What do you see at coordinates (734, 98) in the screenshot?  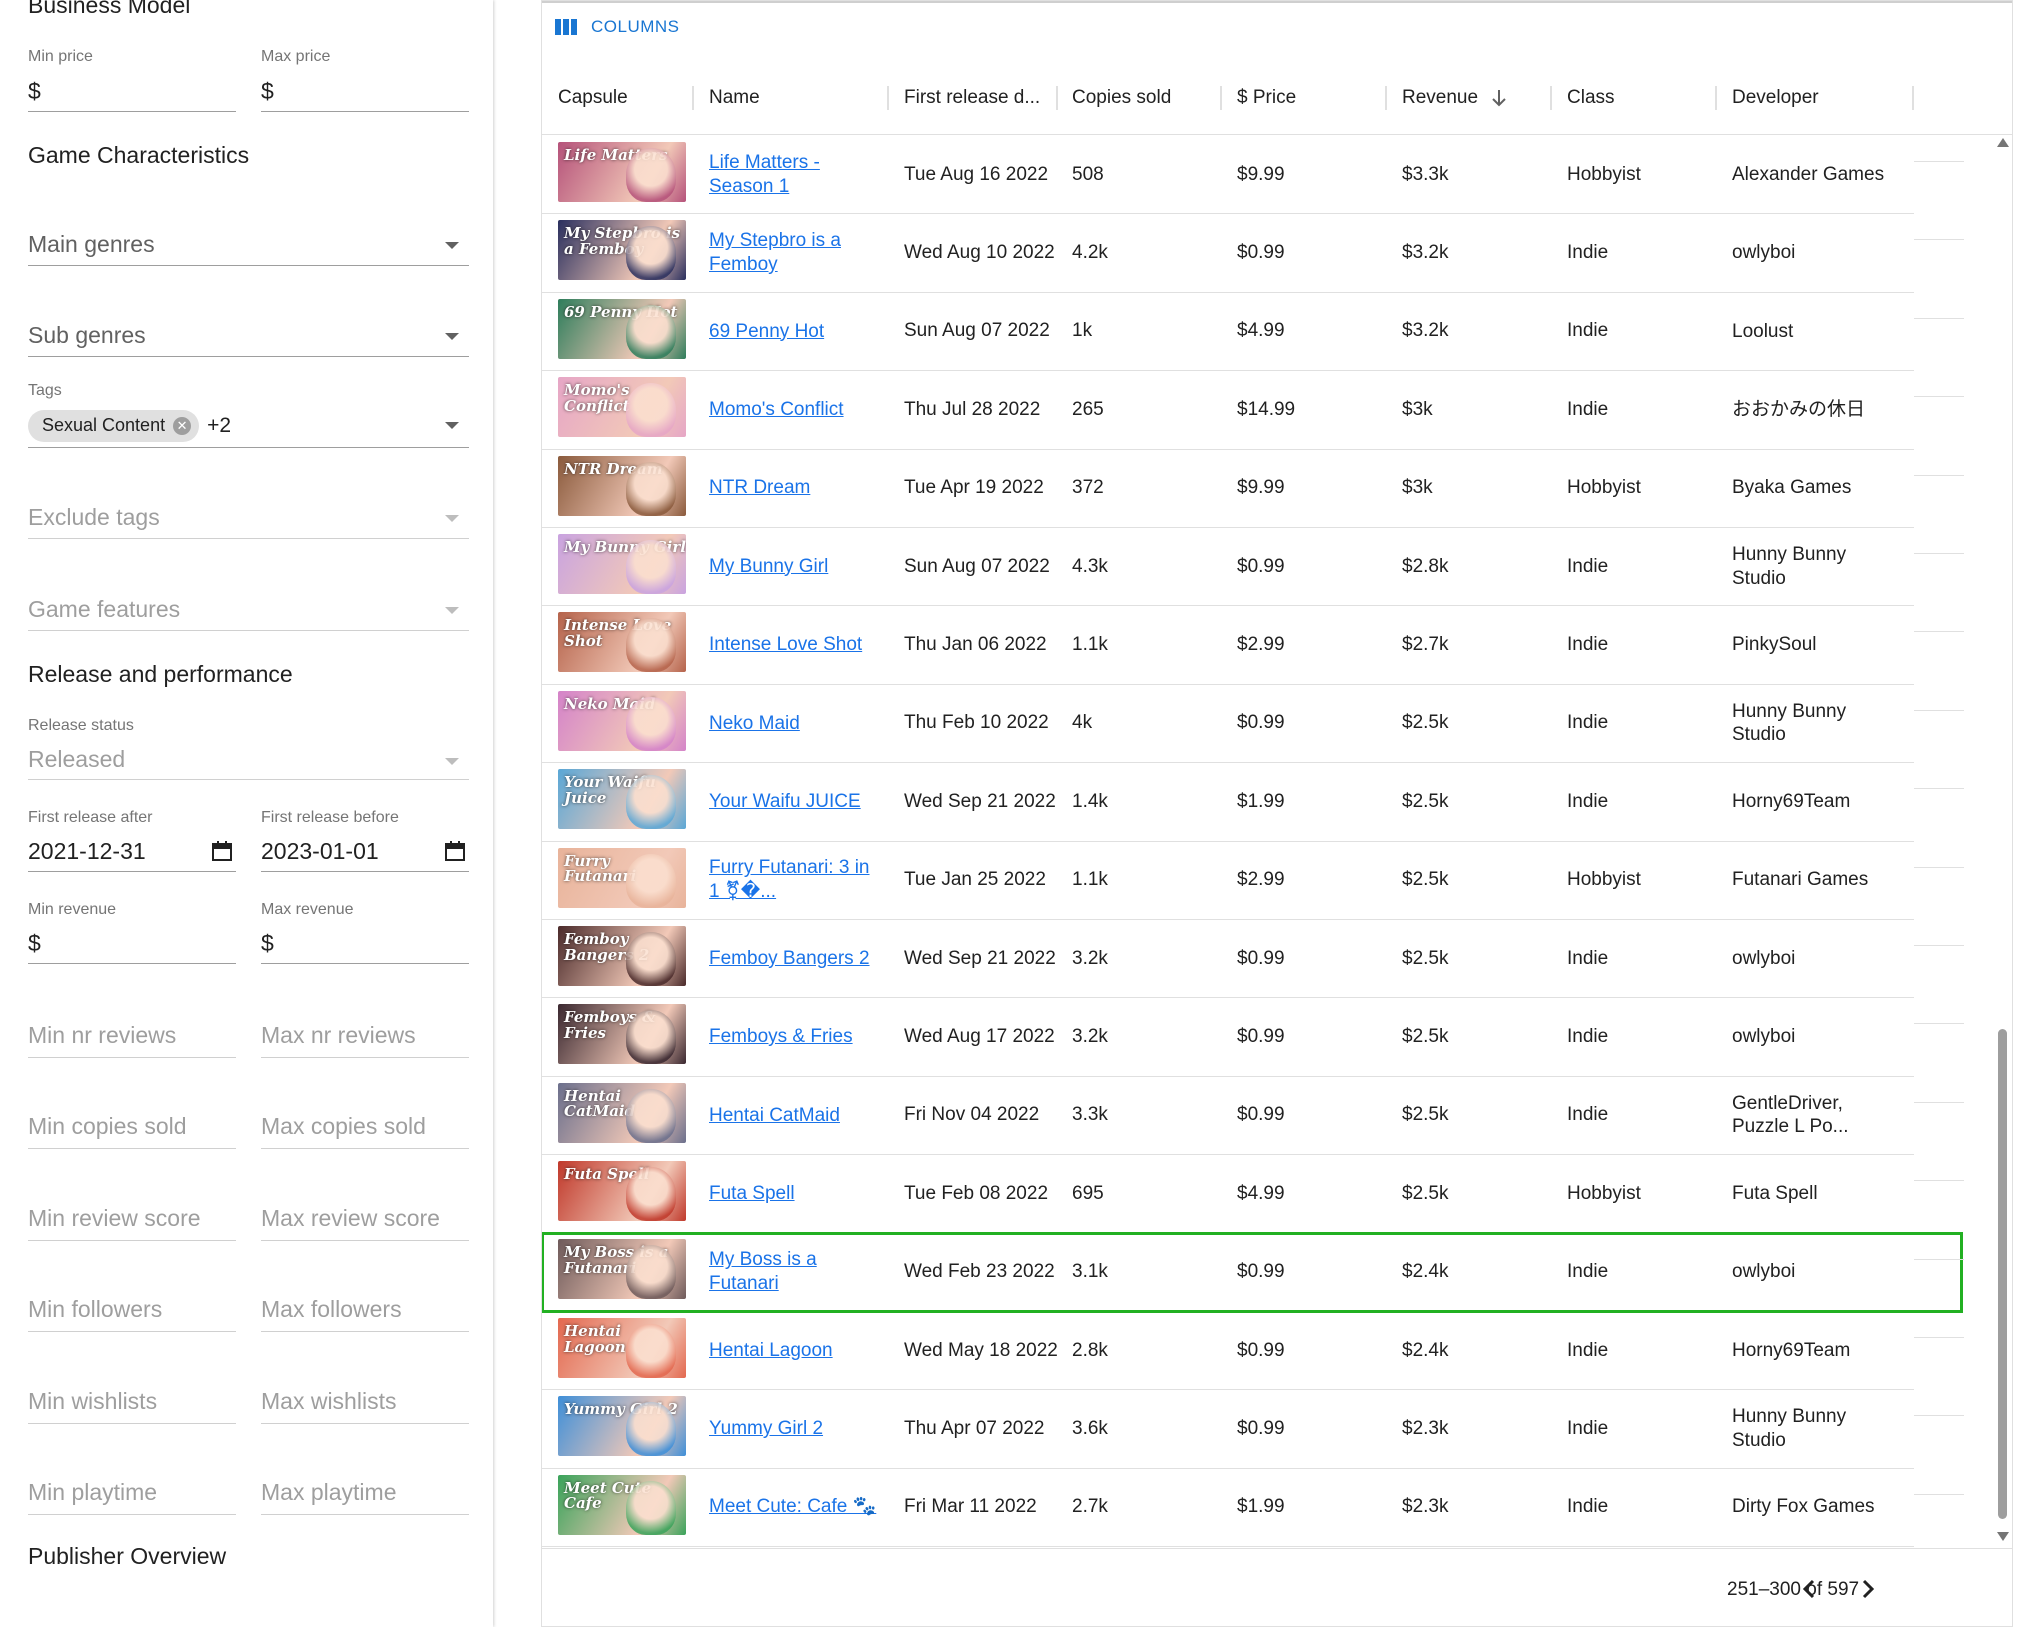 I see `header-name: Name` at bounding box center [734, 98].